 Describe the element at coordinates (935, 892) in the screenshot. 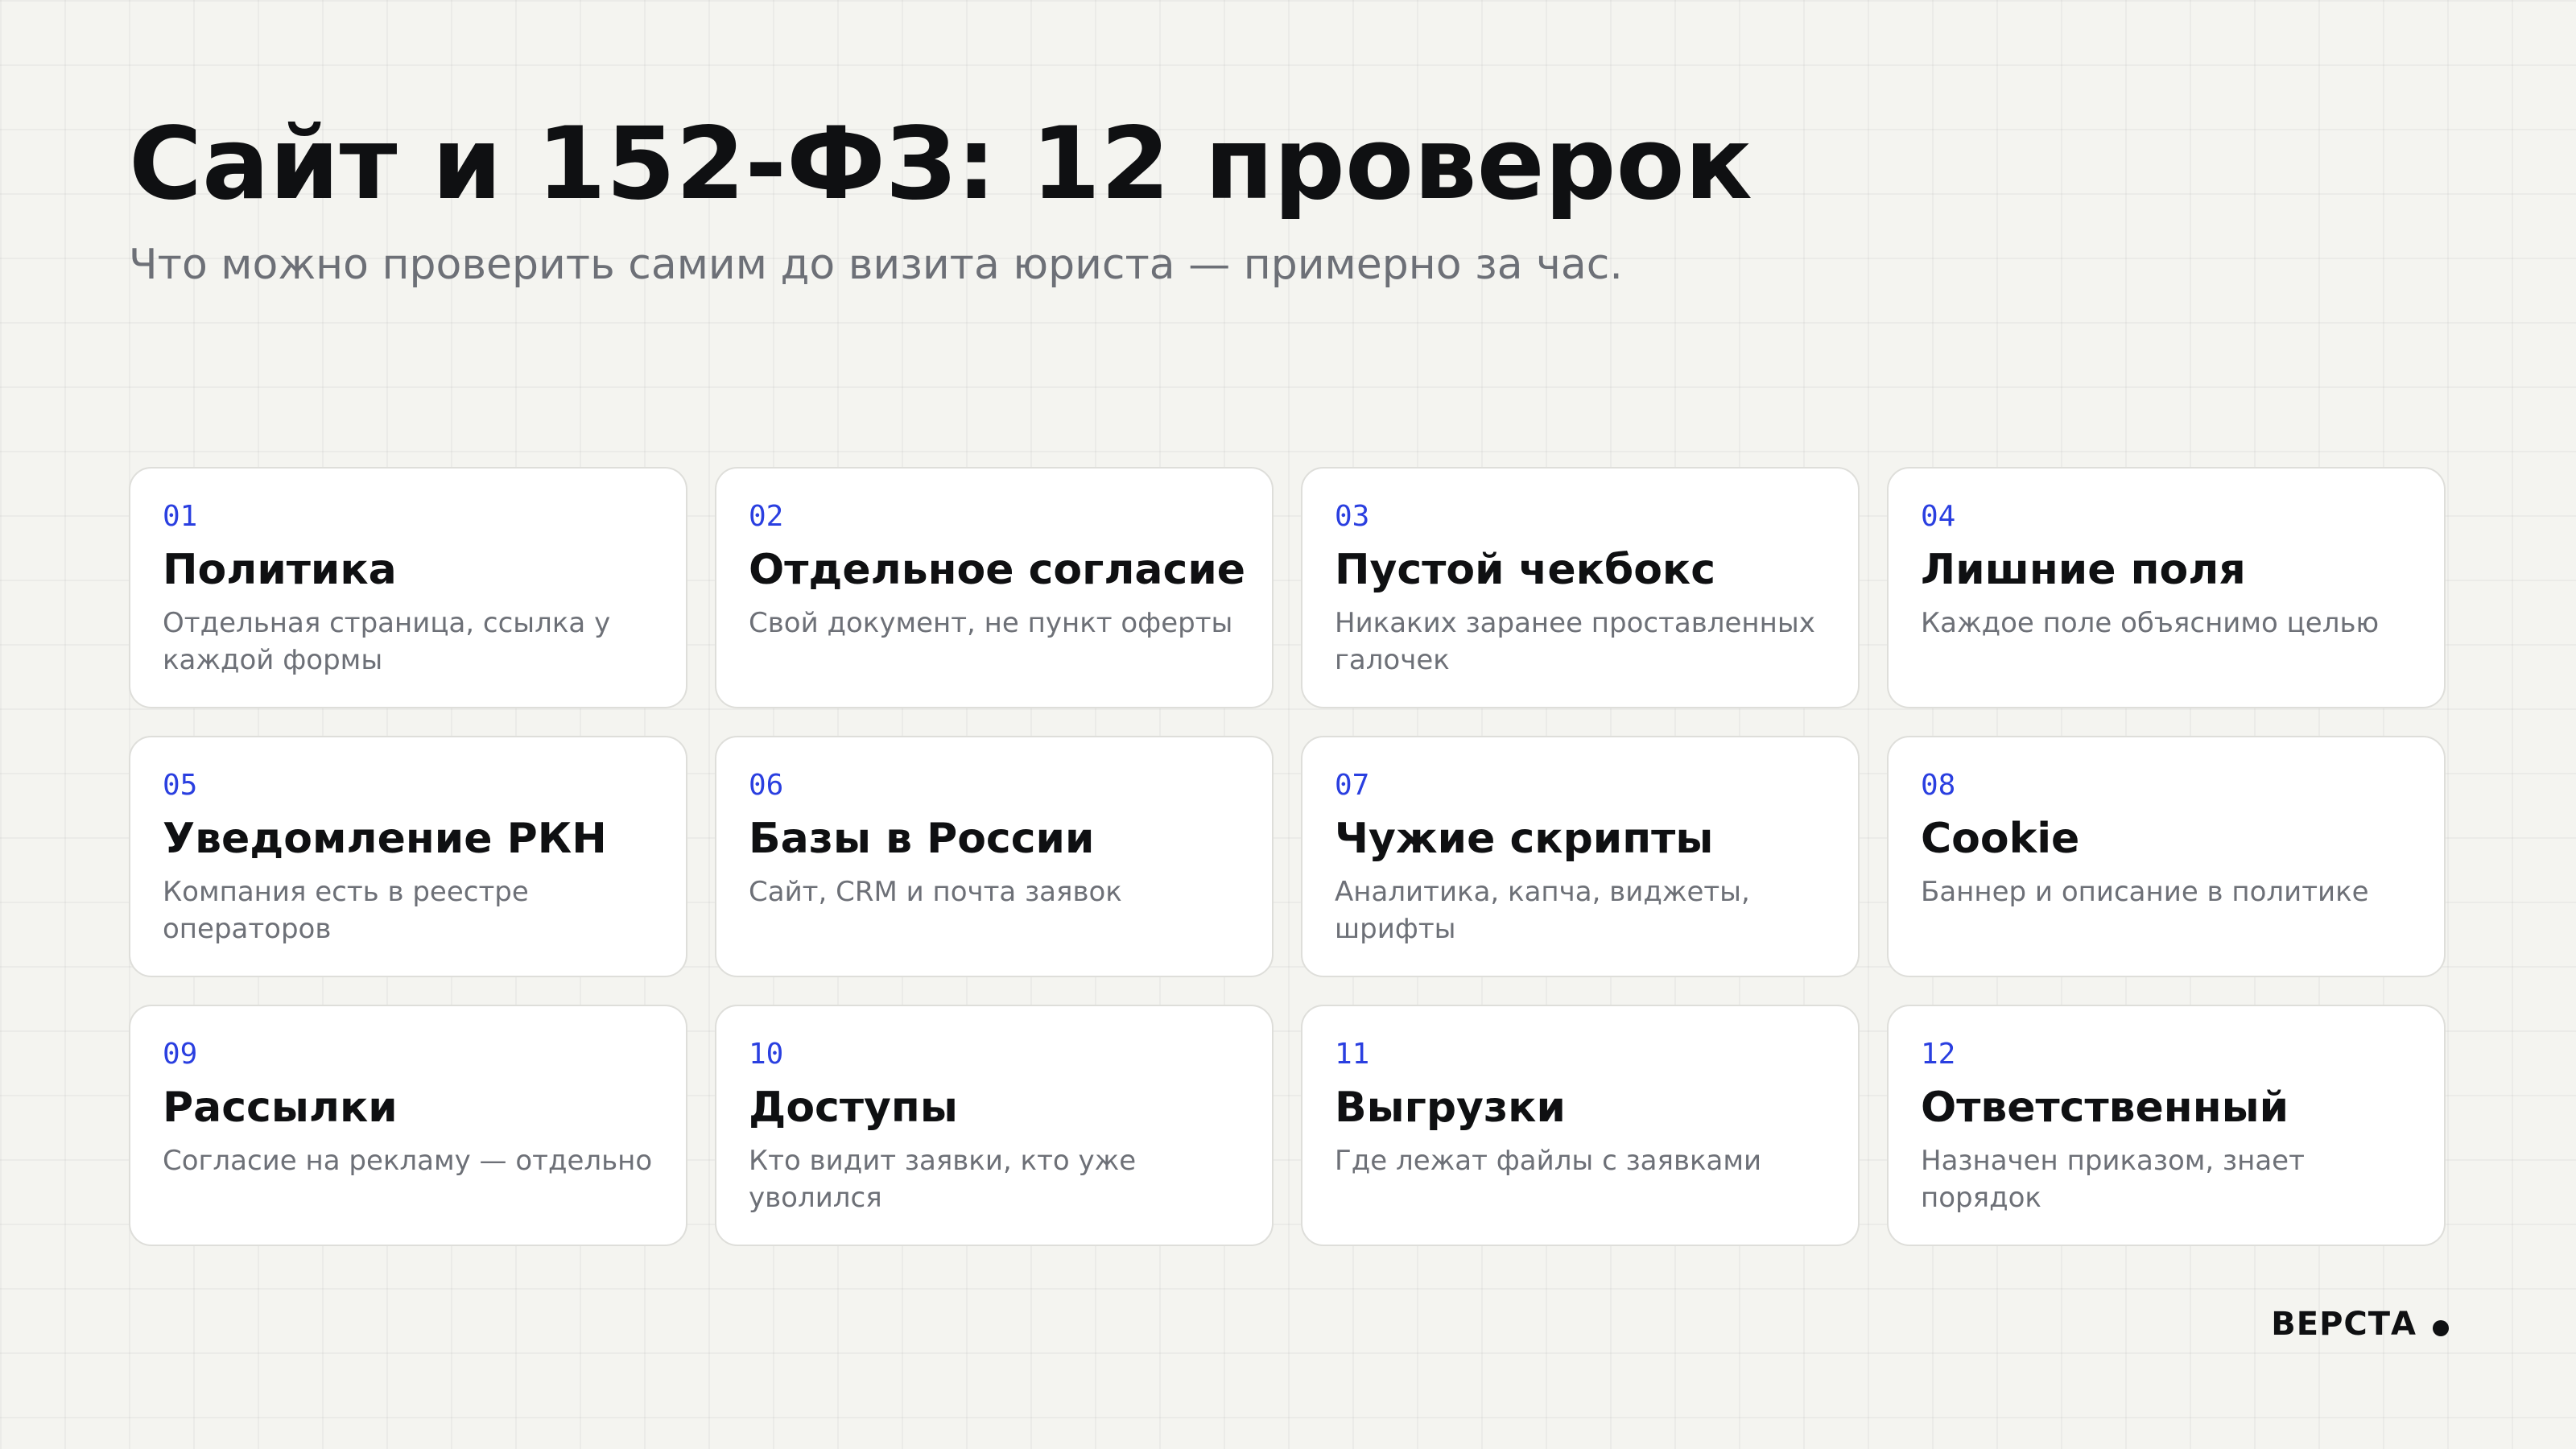

I see `card-description: Сайт, CRM и почта заявок` at that location.